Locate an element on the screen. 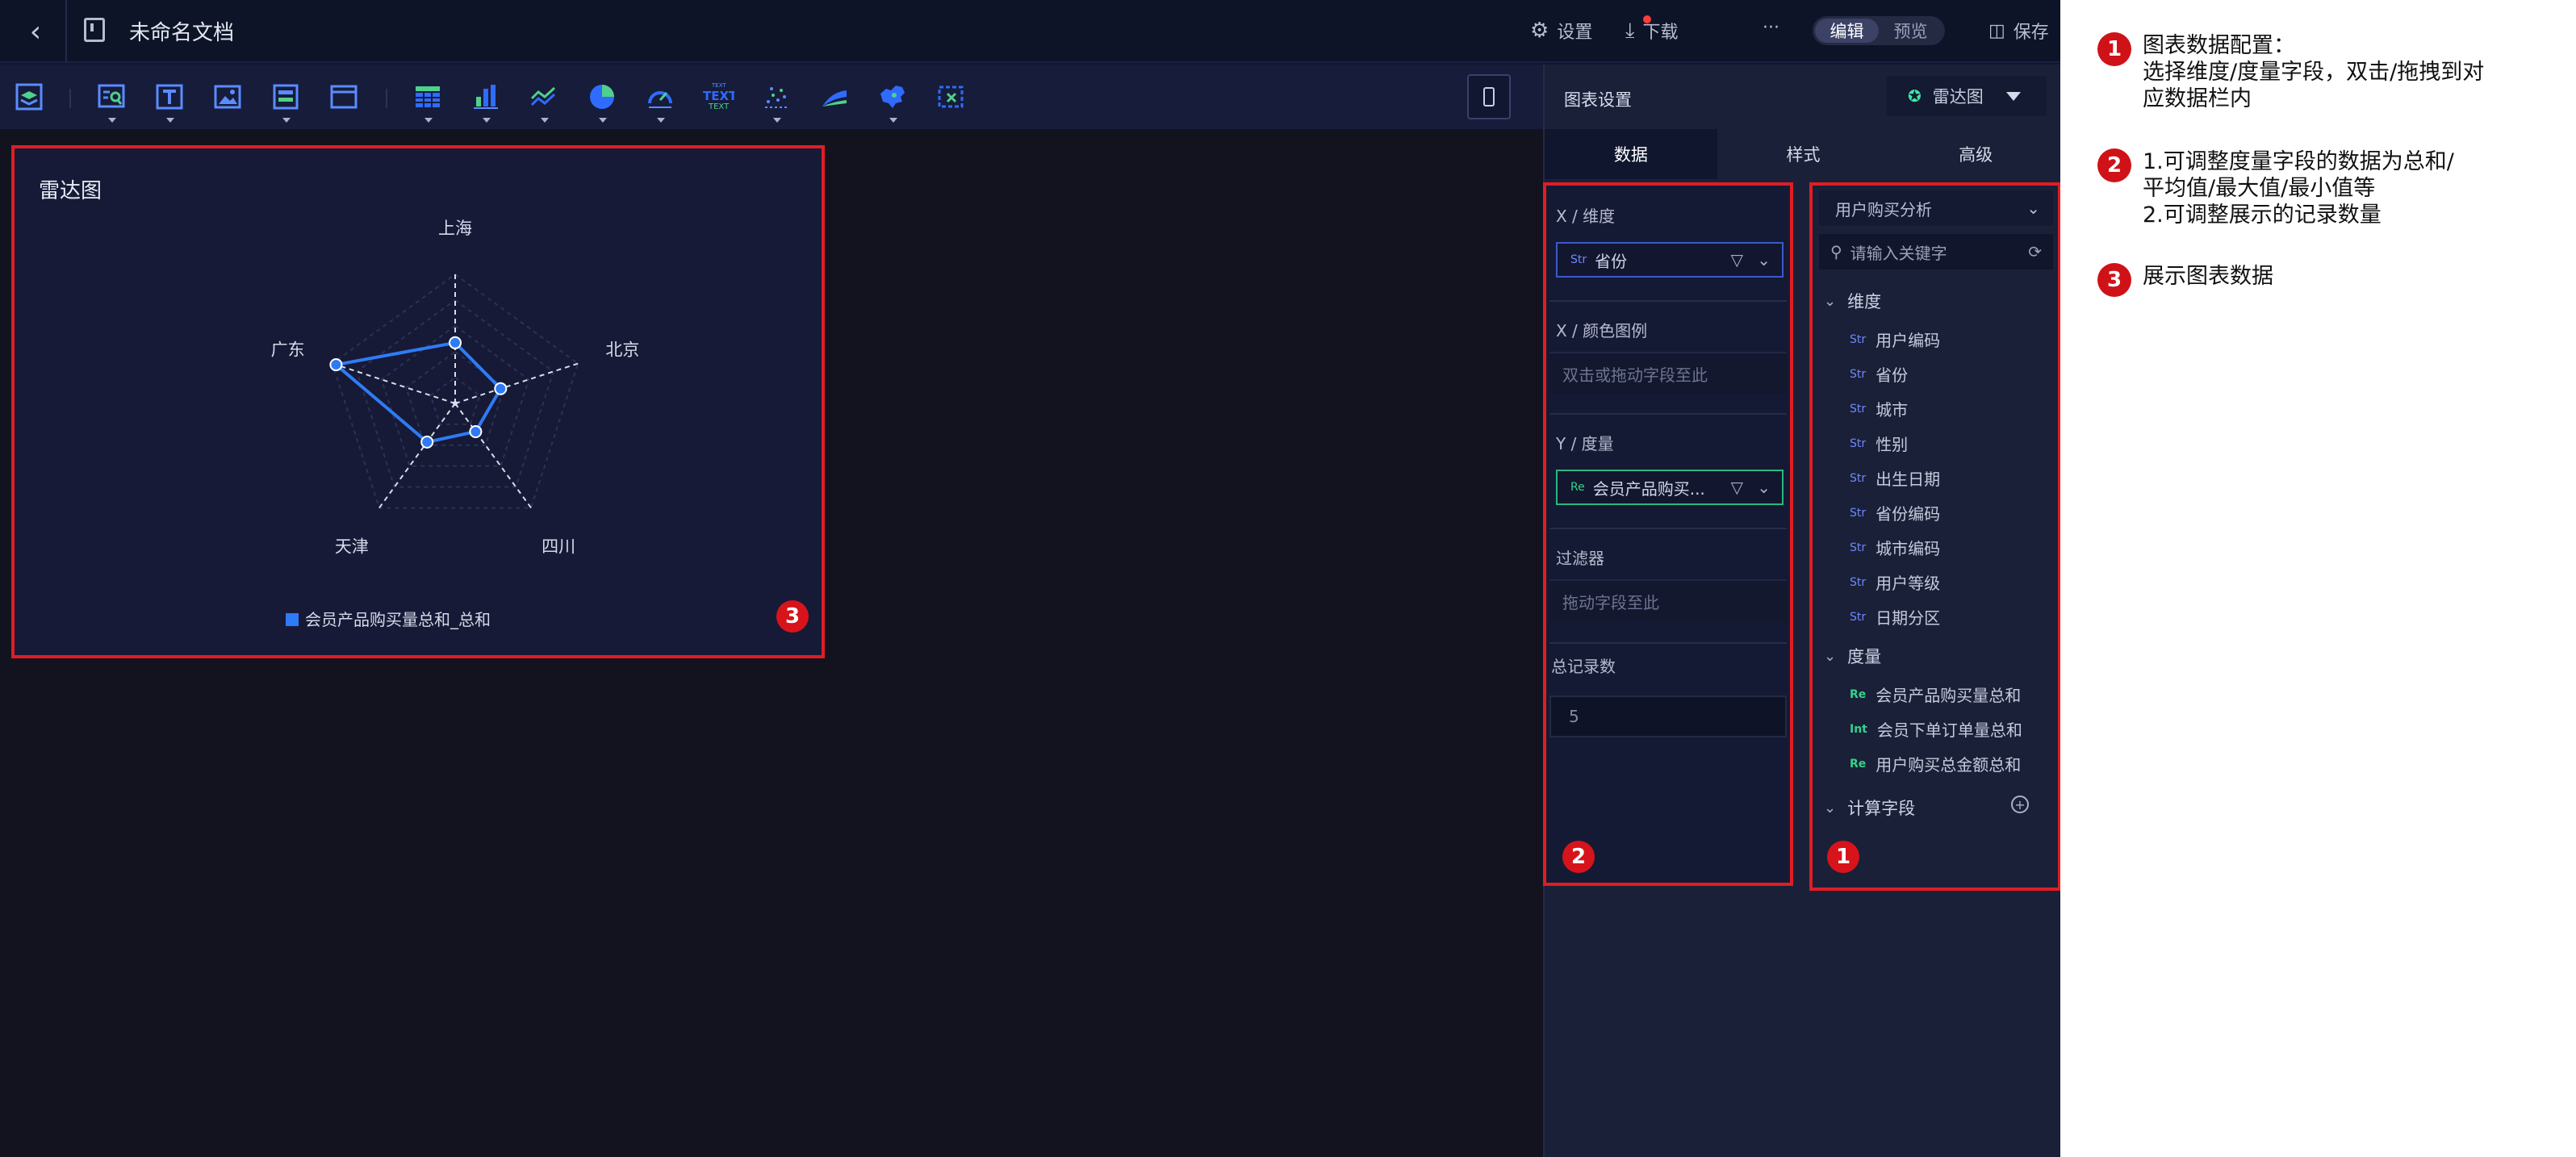 Image resolution: width=2576 pixels, height=1157 pixels. bar-chart-icon is located at coordinates (486, 102).